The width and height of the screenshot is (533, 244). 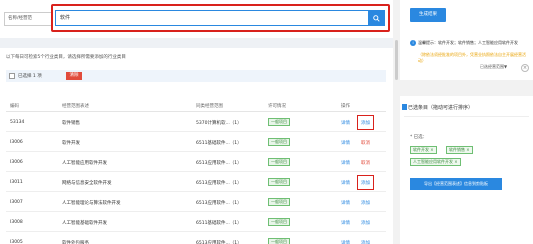 I want to click on table-row: I3007 人工智能理论与算法软件开发 6513应用软件...（1） 一般项目 详情 添加, so click(x=196, y=202).